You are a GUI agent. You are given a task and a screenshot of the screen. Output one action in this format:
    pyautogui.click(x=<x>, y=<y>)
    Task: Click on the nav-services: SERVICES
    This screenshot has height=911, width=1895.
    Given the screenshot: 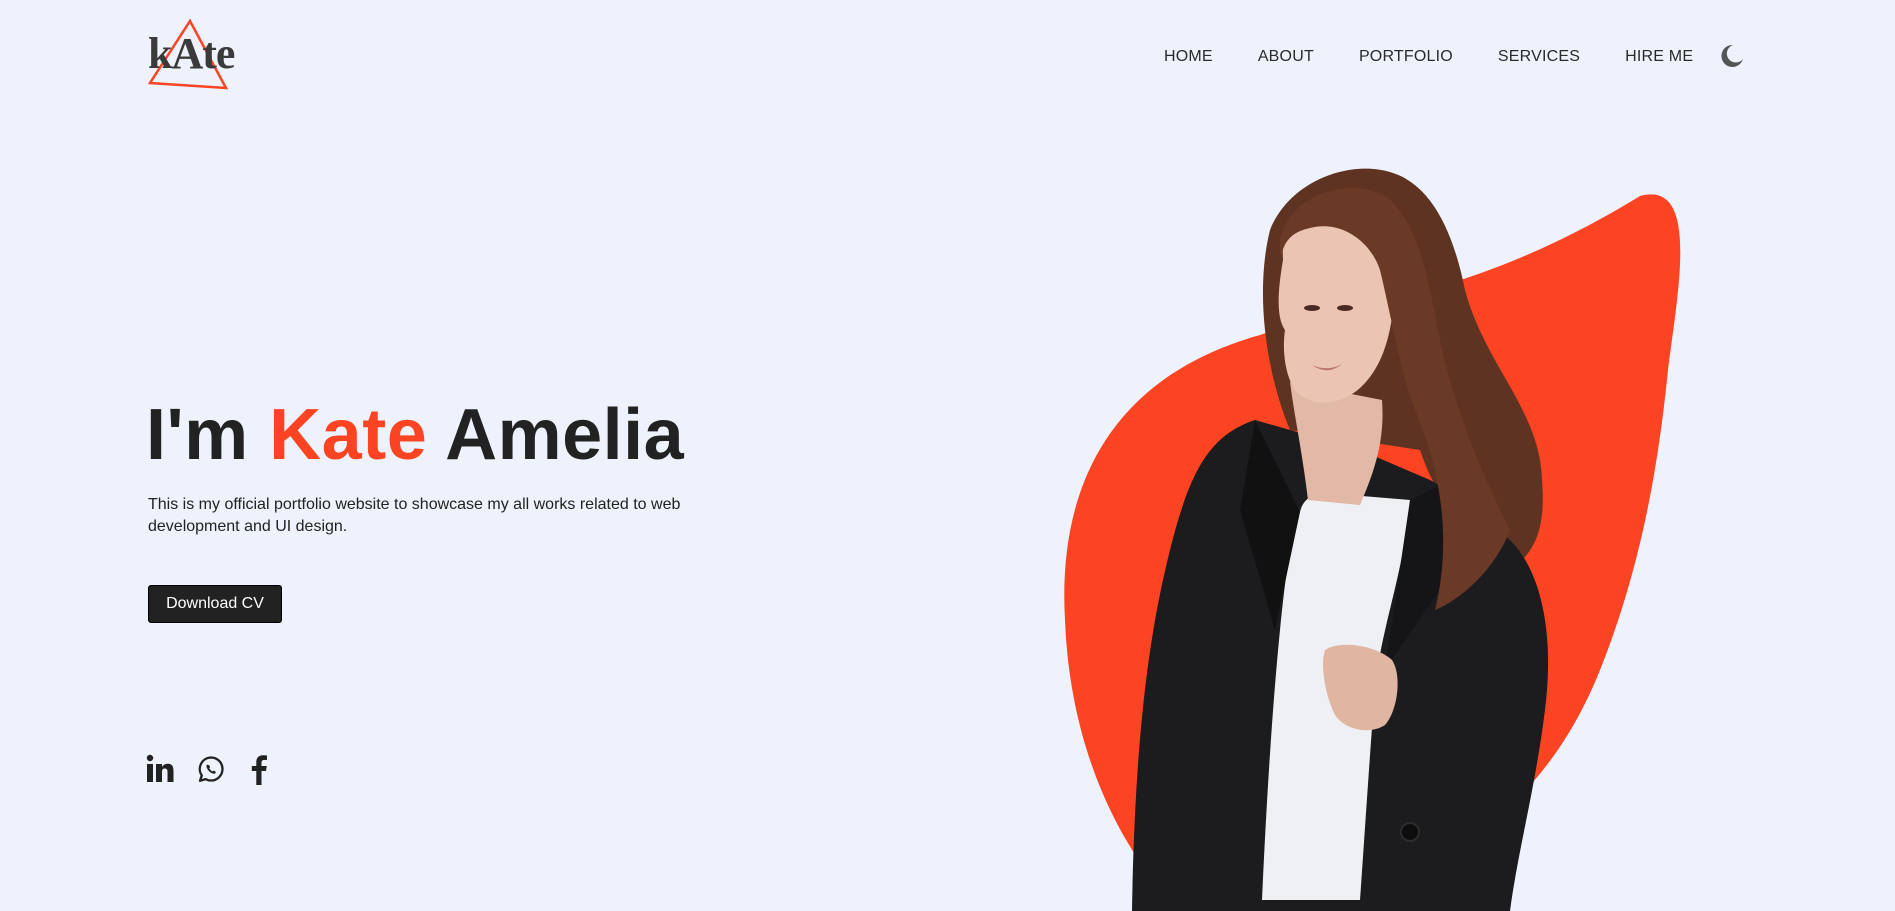 What is the action you would take?
    pyautogui.click(x=1539, y=57)
    